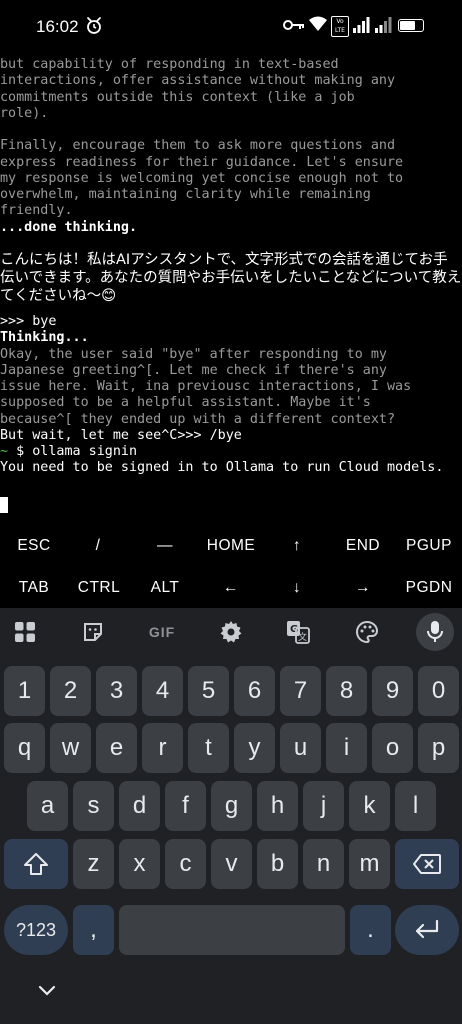 The width and height of the screenshot is (462, 1024). Describe the element at coordinates (369, 864) in the screenshot. I see `key-m: m` at that location.